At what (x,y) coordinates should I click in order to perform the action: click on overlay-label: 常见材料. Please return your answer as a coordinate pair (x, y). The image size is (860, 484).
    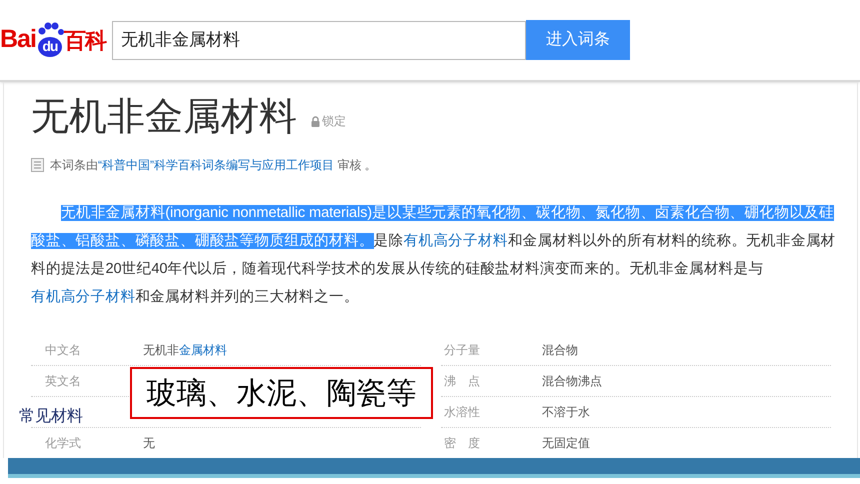
    Looking at the image, I should click on (51, 417).